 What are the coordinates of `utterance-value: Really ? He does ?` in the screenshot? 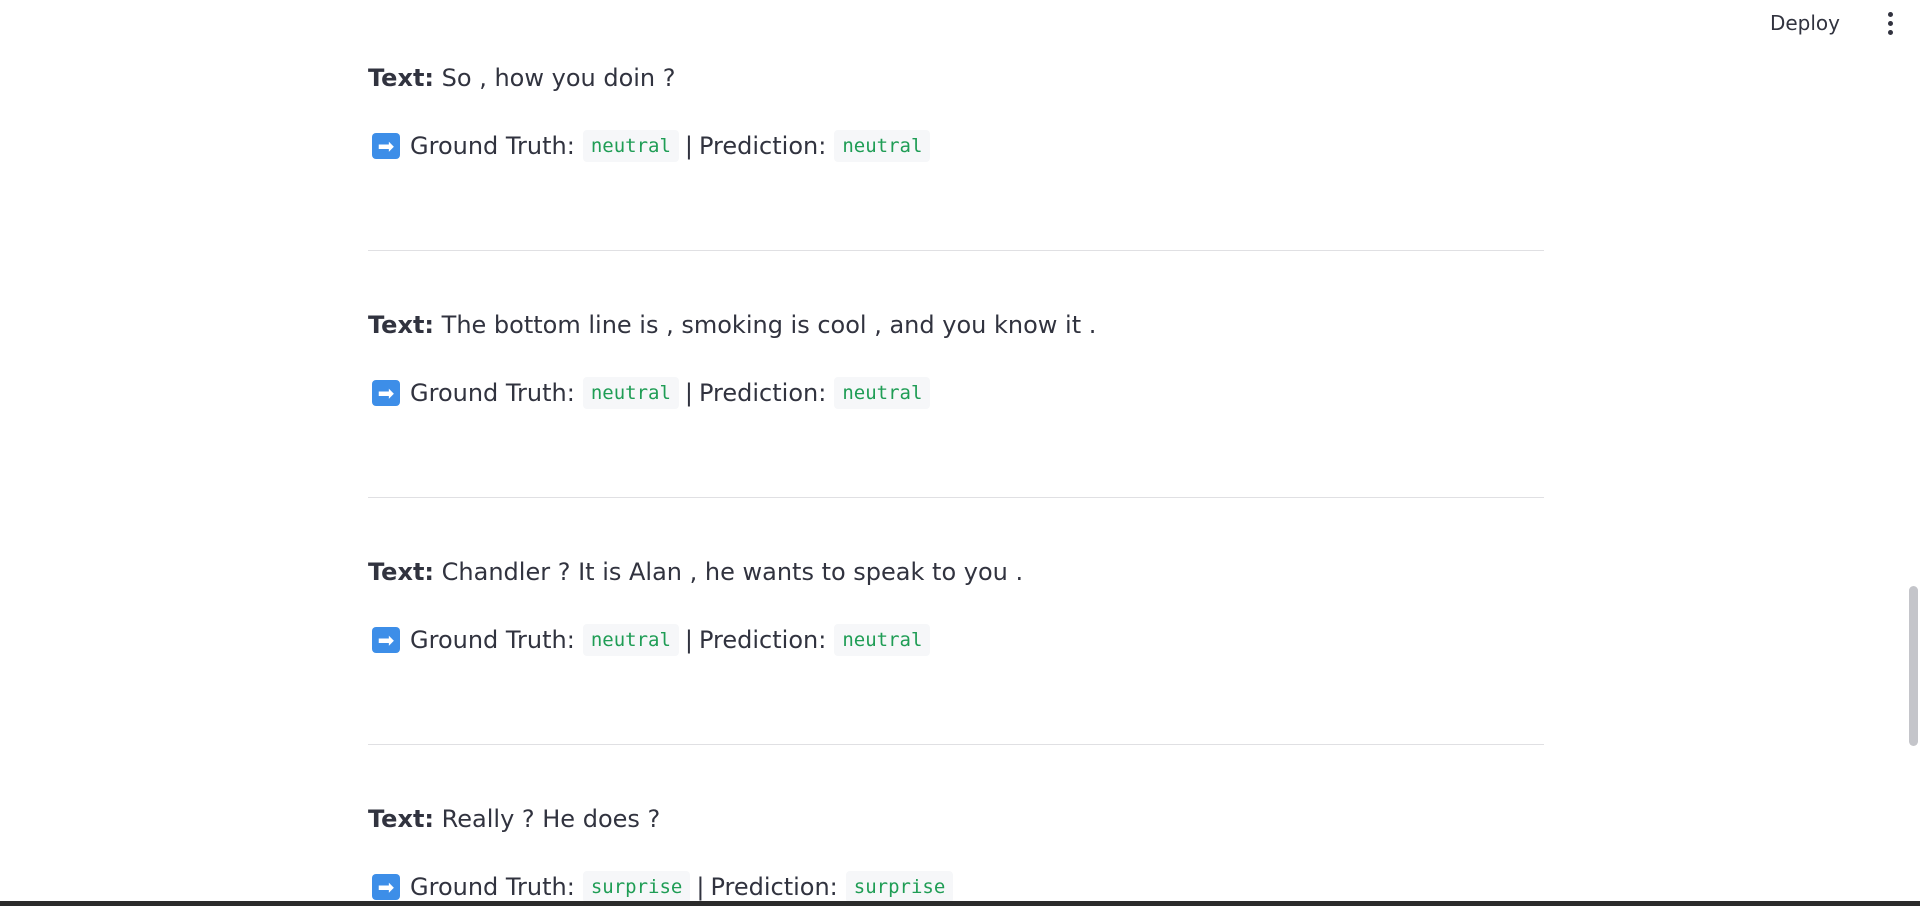 It's located at (551, 819).